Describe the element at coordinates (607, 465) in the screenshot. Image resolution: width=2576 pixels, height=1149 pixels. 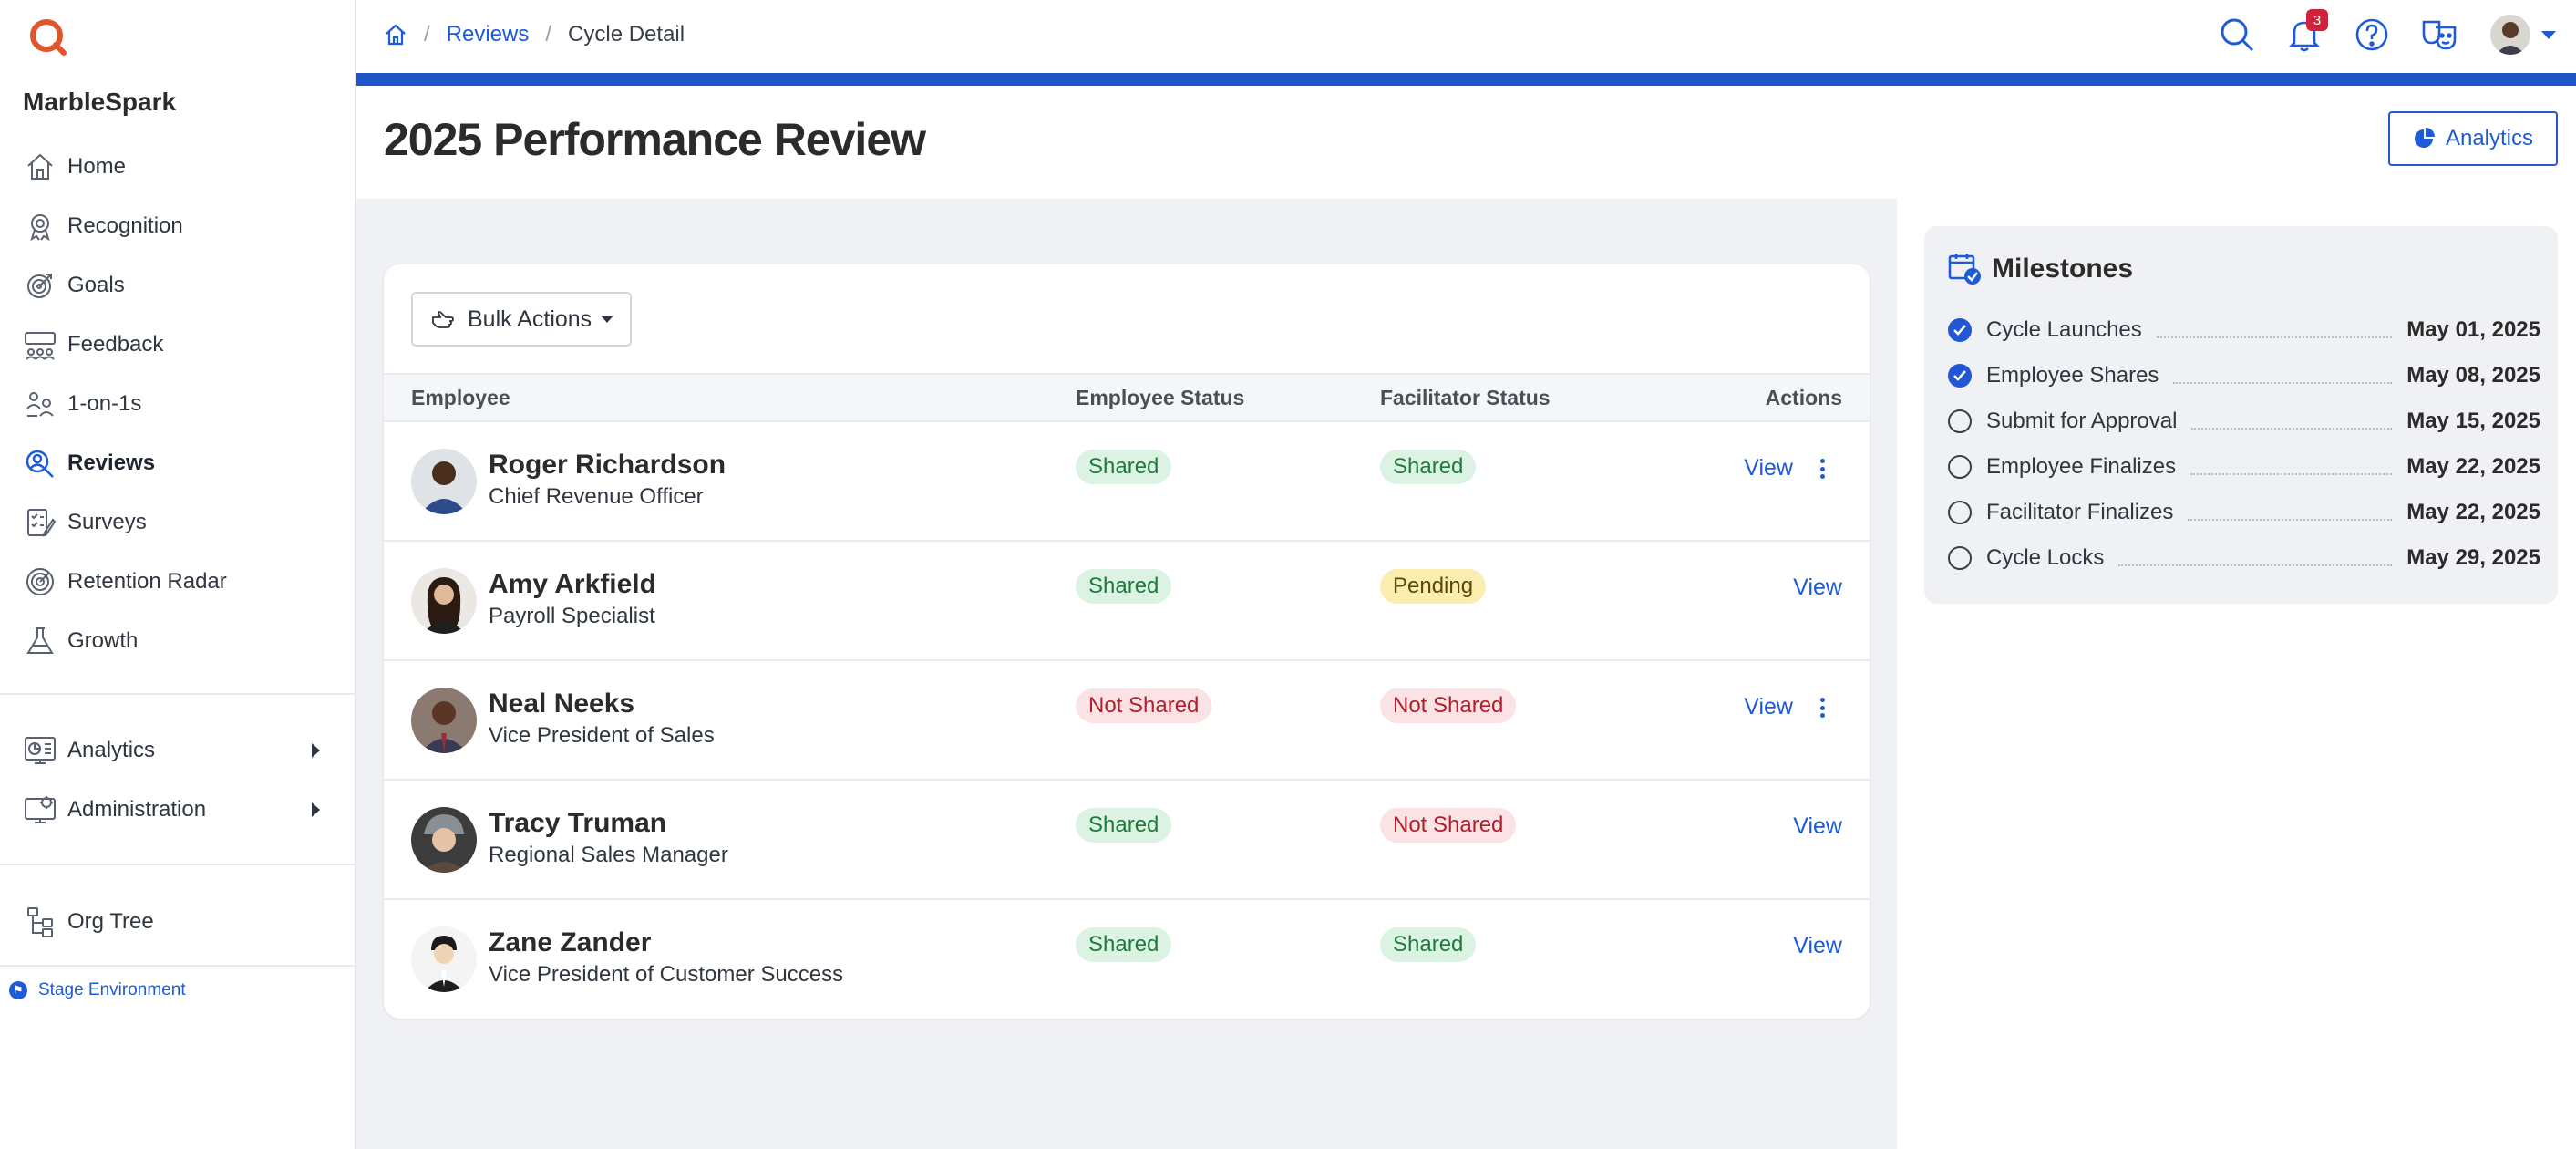
I see `employee-name: Roger Richardson` at that location.